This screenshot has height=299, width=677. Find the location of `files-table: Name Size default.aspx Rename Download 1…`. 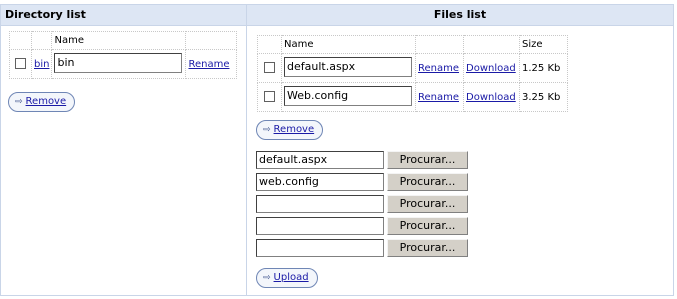

files-table: Name Size default.aspx Rename Download 1… is located at coordinates (412, 73).